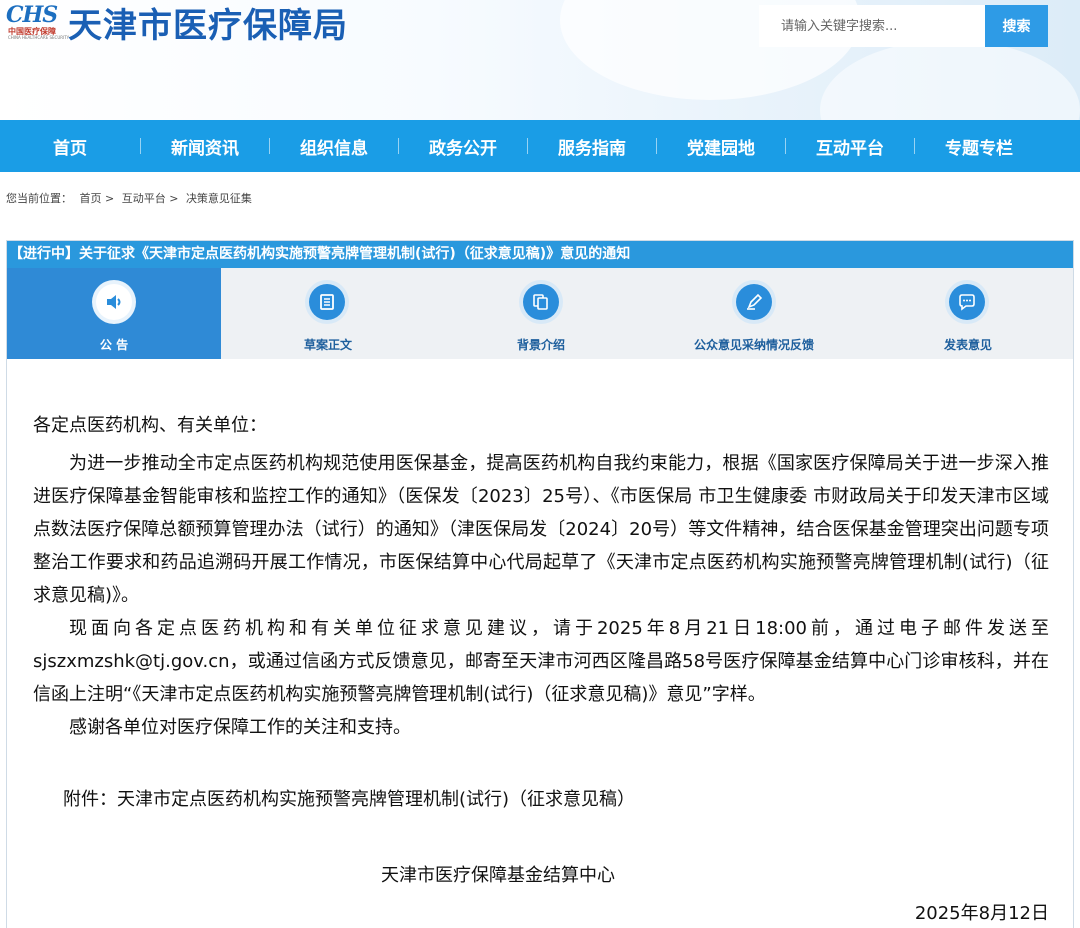 The width and height of the screenshot is (1080, 928). What do you see at coordinates (32, 15) in the screenshot?
I see `logo-mark: CHS` at bounding box center [32, 15].